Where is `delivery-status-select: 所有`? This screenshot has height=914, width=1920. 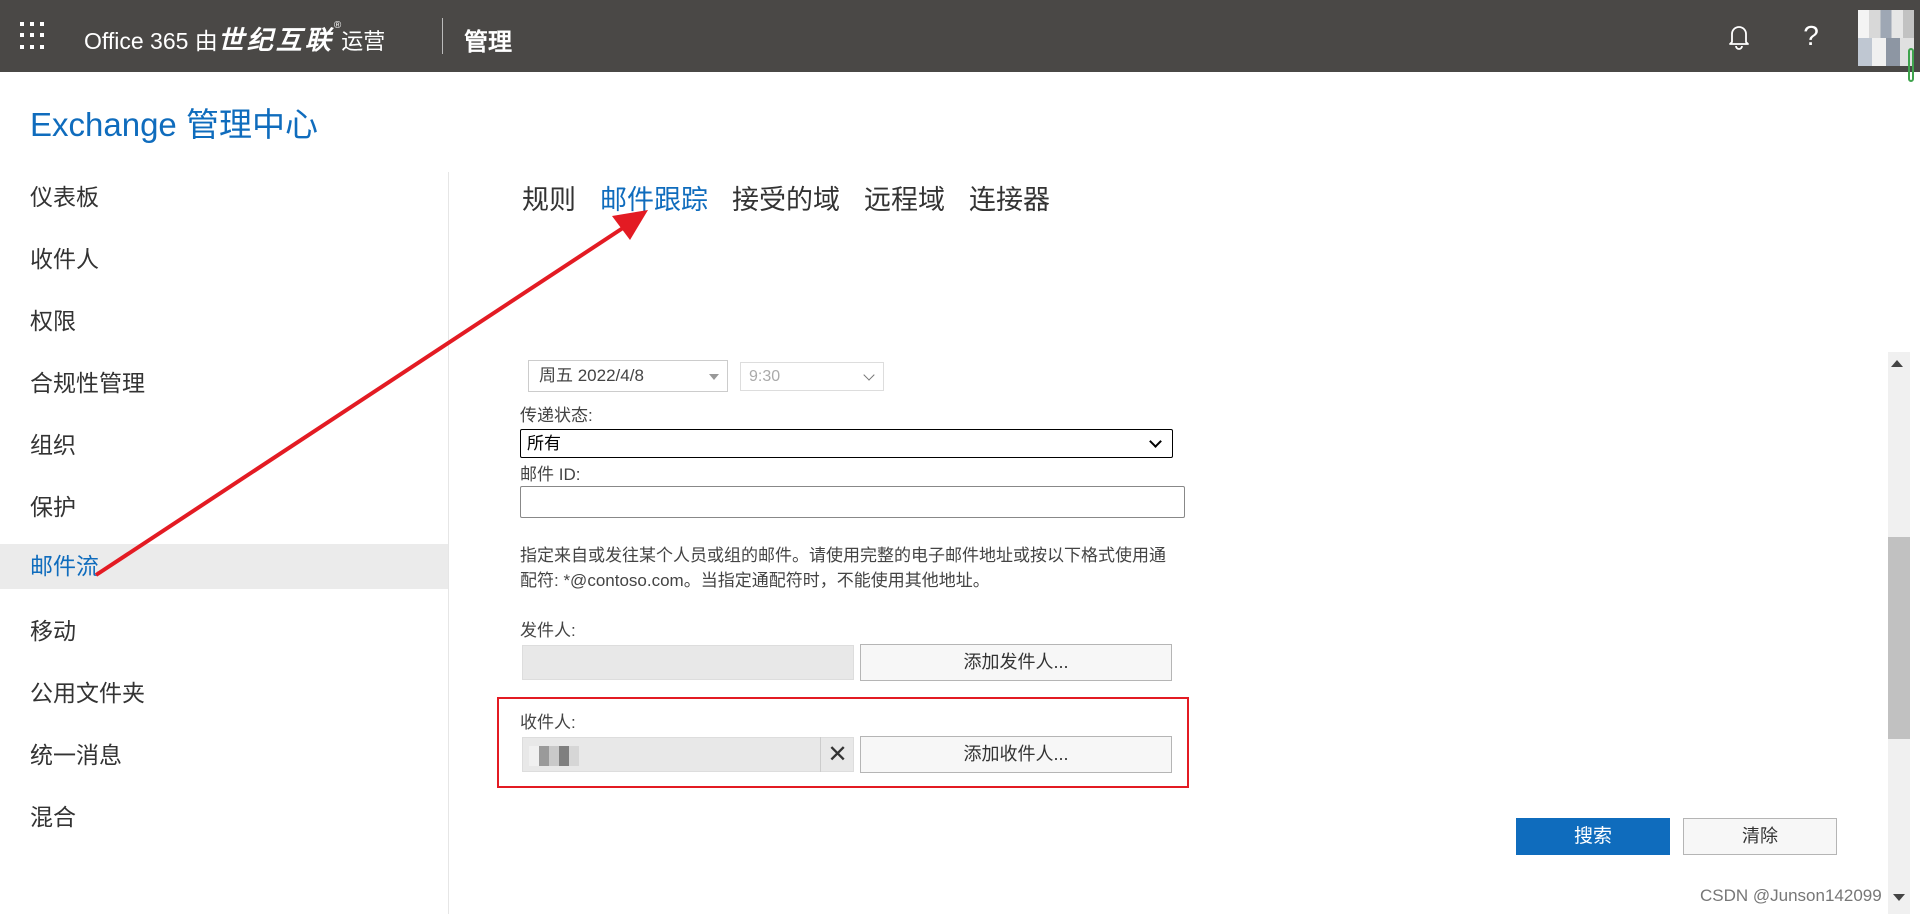
delivery-status-select: 所有 is located at coordinates (846, 443).